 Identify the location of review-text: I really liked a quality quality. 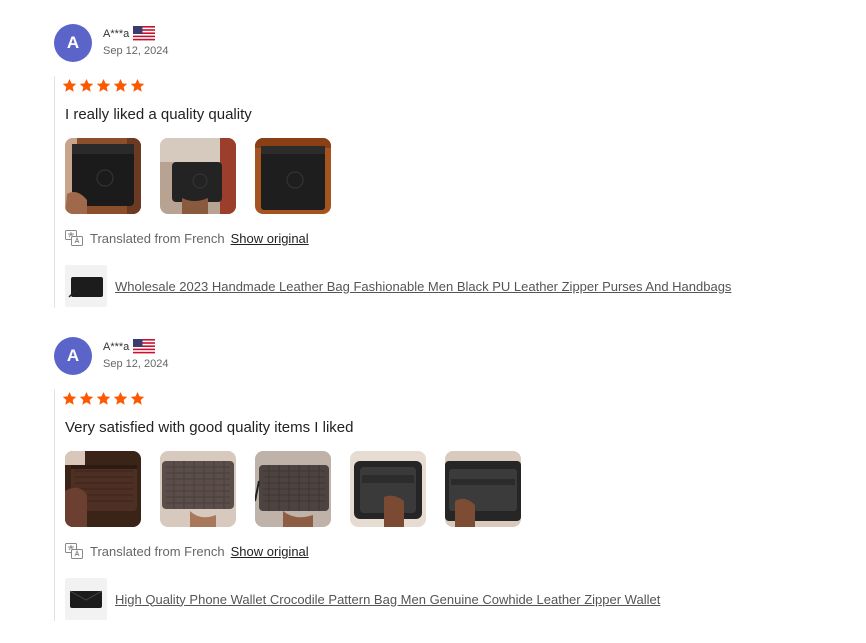
(158, 114).